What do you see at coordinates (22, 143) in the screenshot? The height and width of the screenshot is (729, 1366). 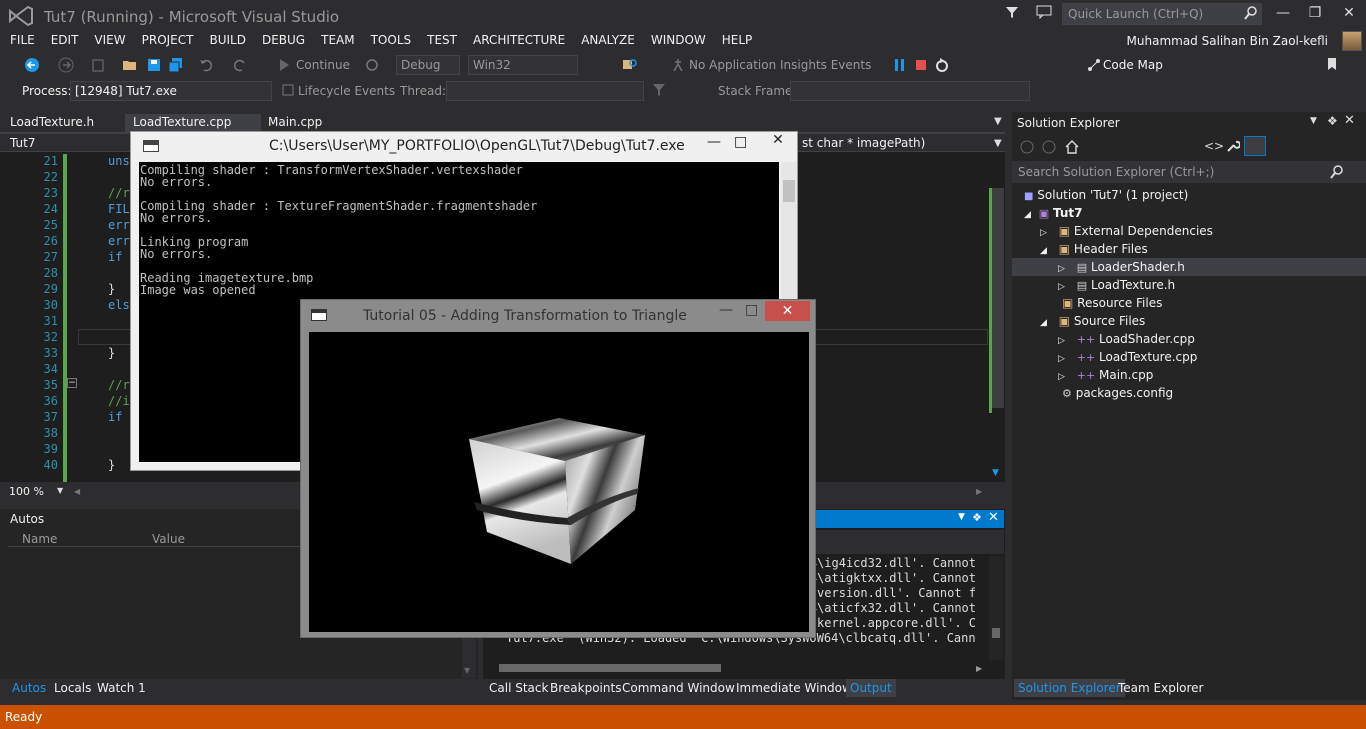 I see `project-scope-select: Tut7` at bounding box center [22, 143].